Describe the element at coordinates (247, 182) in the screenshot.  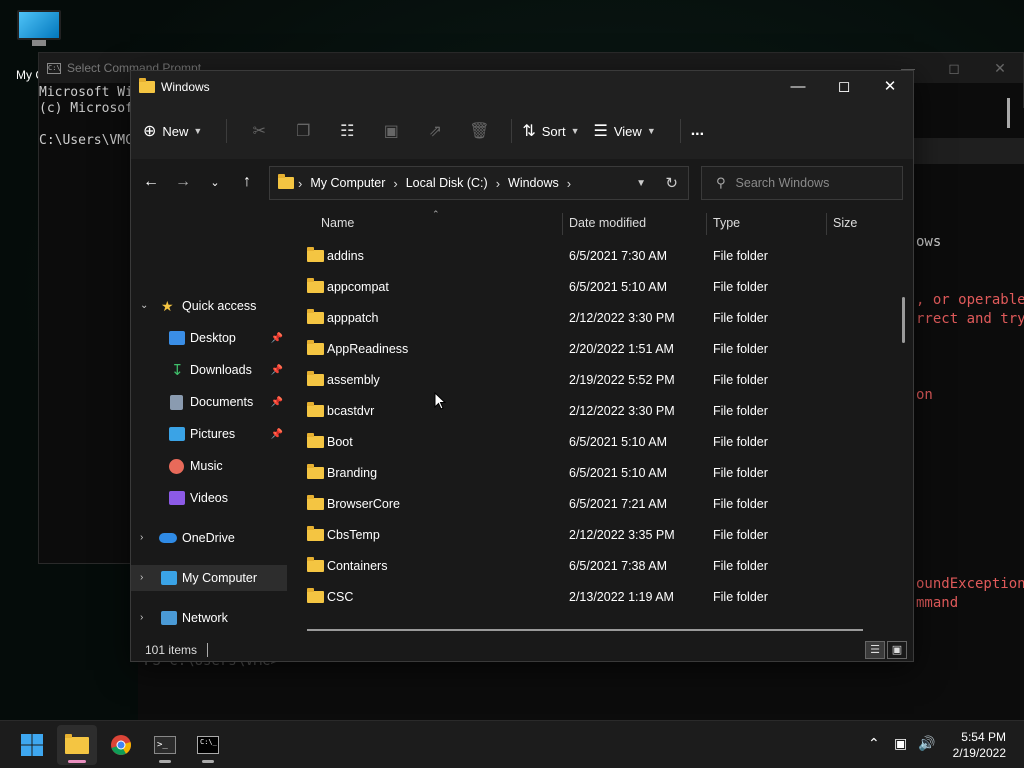
I see `up-arrow-icon: ↑` at that location.